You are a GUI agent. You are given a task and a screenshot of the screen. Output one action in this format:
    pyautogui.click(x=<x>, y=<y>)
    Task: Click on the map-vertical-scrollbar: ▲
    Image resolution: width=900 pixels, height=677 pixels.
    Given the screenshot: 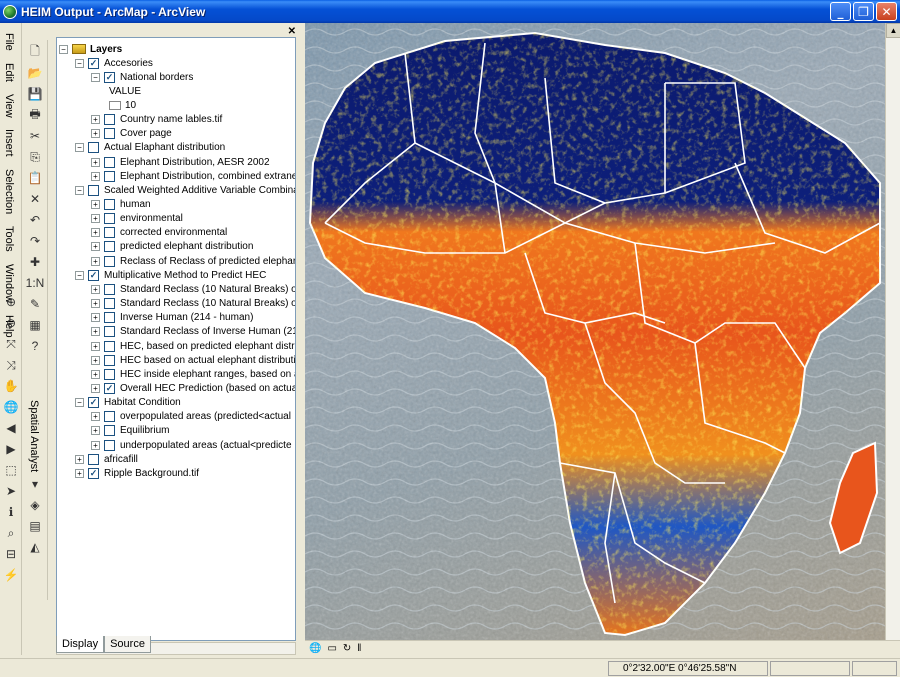 What is the action you would take?
    pyautogui.click(x=892, y=331)
    